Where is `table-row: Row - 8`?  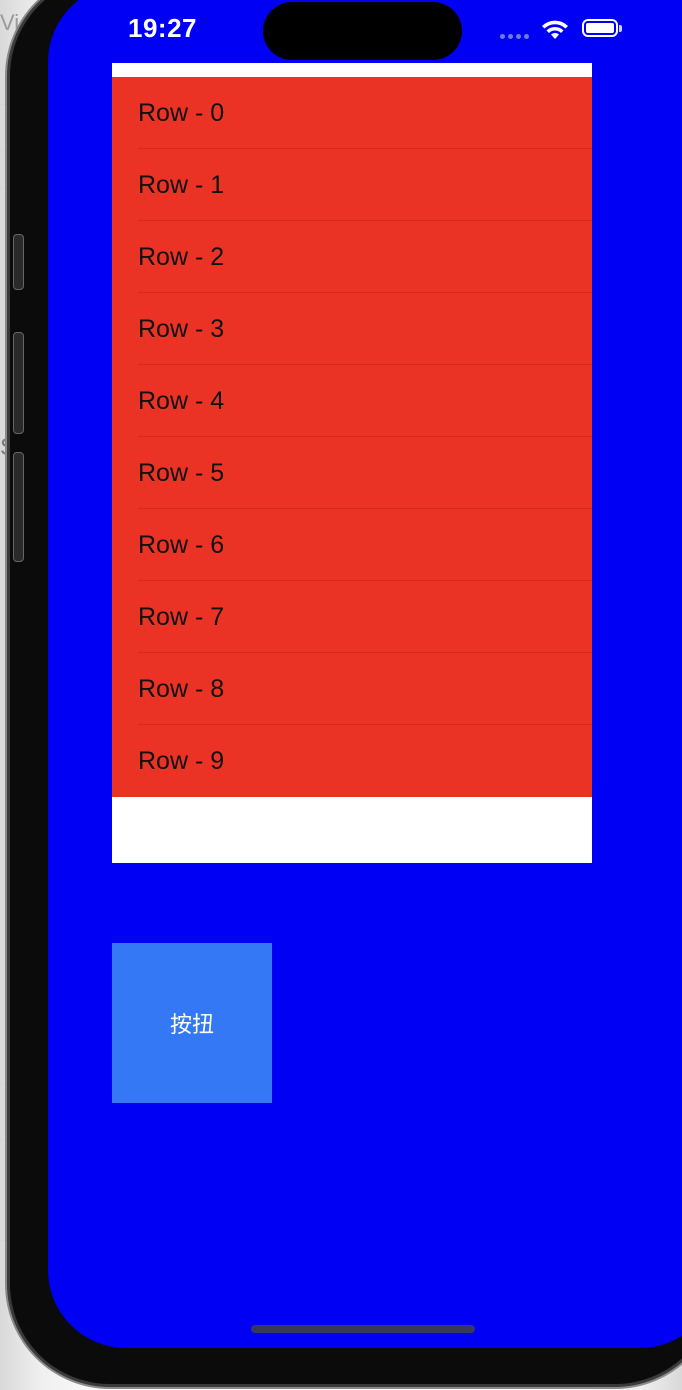
table-row: Row - 8 is located at coordinates (352, 689).